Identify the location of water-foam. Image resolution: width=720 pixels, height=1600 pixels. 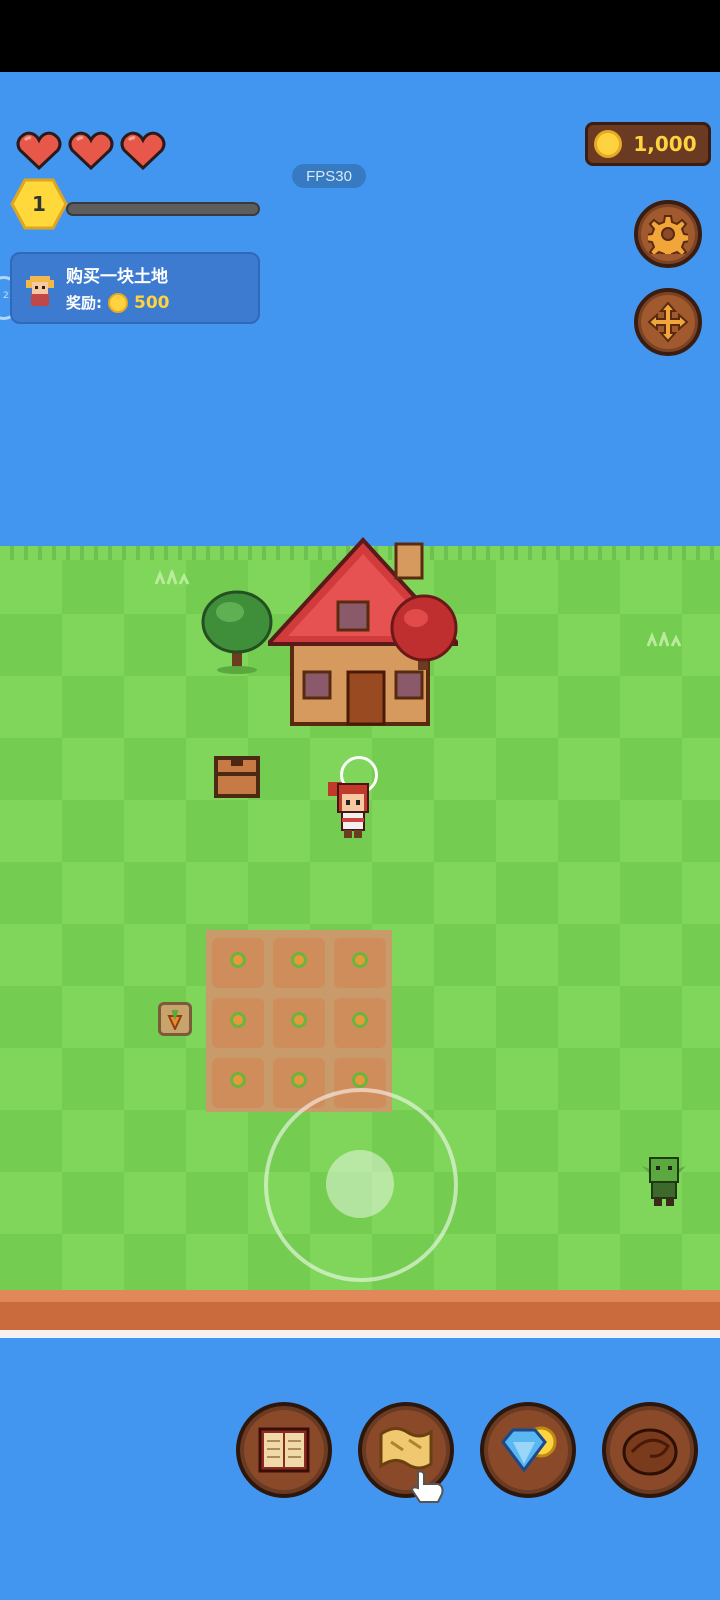
(360, 1334).